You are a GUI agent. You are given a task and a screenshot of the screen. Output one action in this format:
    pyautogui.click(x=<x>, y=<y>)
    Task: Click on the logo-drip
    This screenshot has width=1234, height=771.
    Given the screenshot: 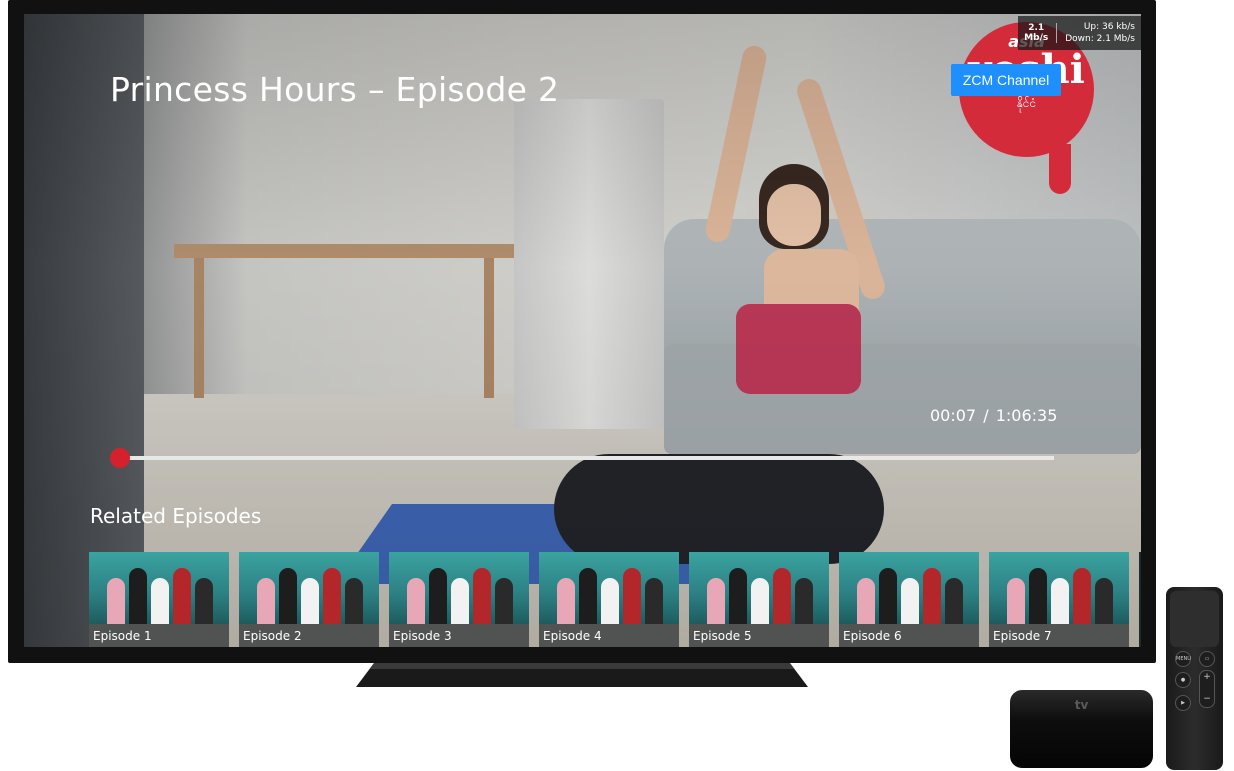 What is the action you would take?
    pyautogui.click(x=1060, y=169)
    